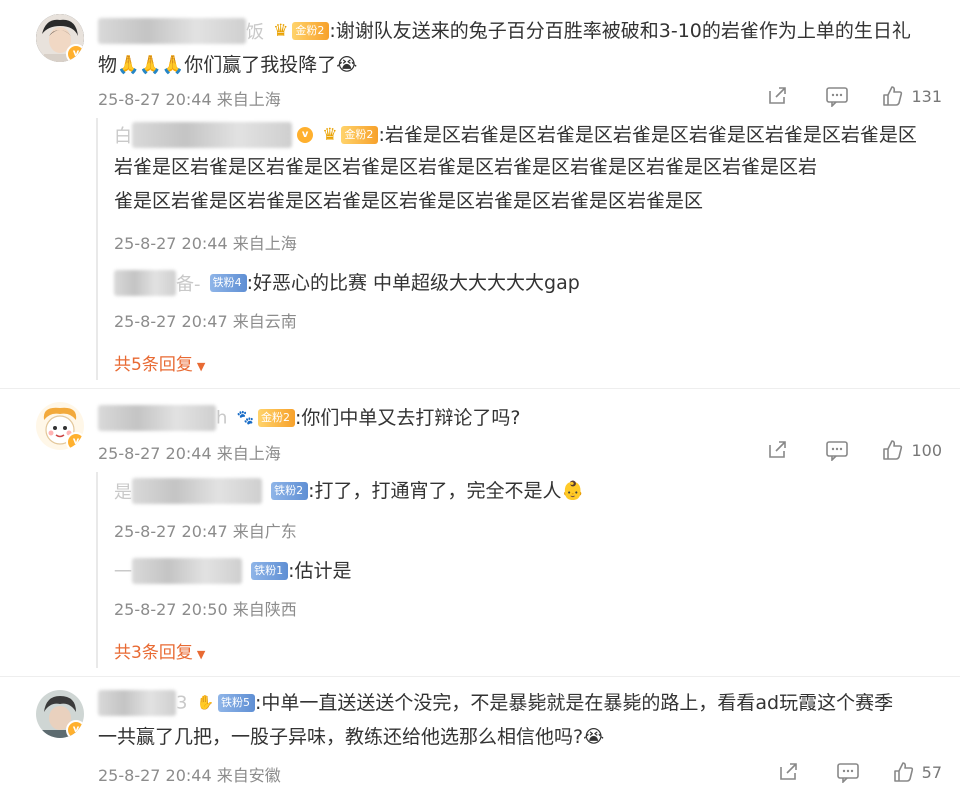  What do you see at coordinates (620, 31) in the screenshot?
I see `comment-text: :谢谢队友送来的兔子百分百胜率被破和3-10的岩雀作为上单的生日礼` at bounding box center [620, 31].